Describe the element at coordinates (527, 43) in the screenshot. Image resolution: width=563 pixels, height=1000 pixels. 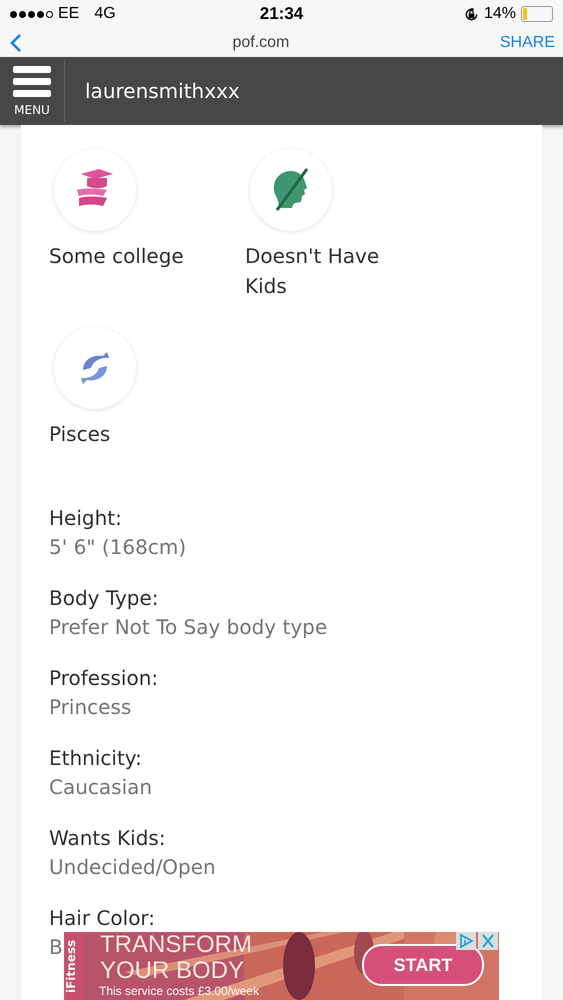
I see `share-button: SHARE` at that location.